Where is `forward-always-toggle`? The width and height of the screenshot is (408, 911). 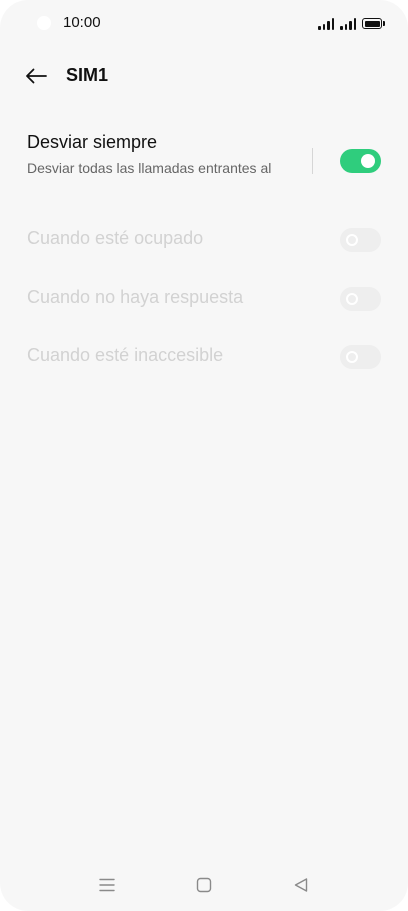
forward-always-toggle is located at coordinates (360, 161).